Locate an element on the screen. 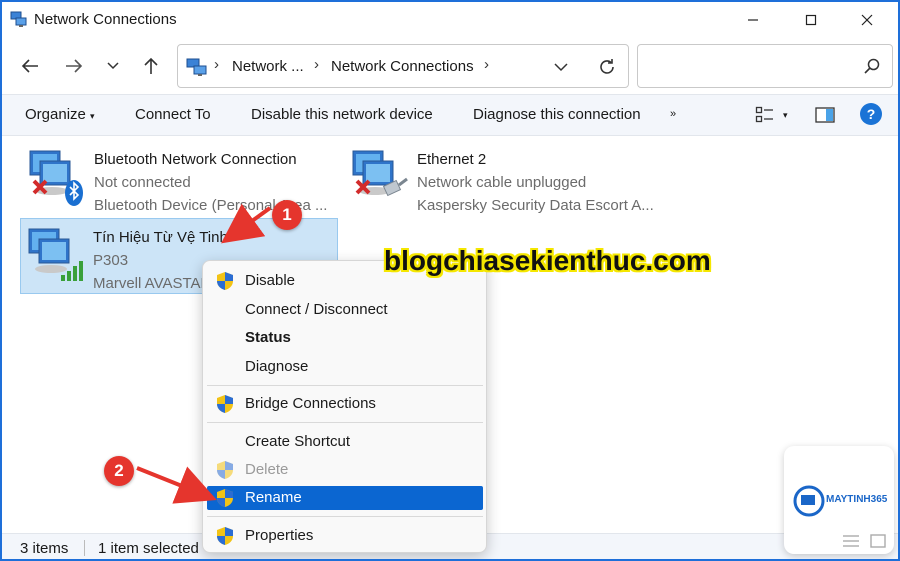  menu-item-rename: Rename is located at coordinates (345, 498).